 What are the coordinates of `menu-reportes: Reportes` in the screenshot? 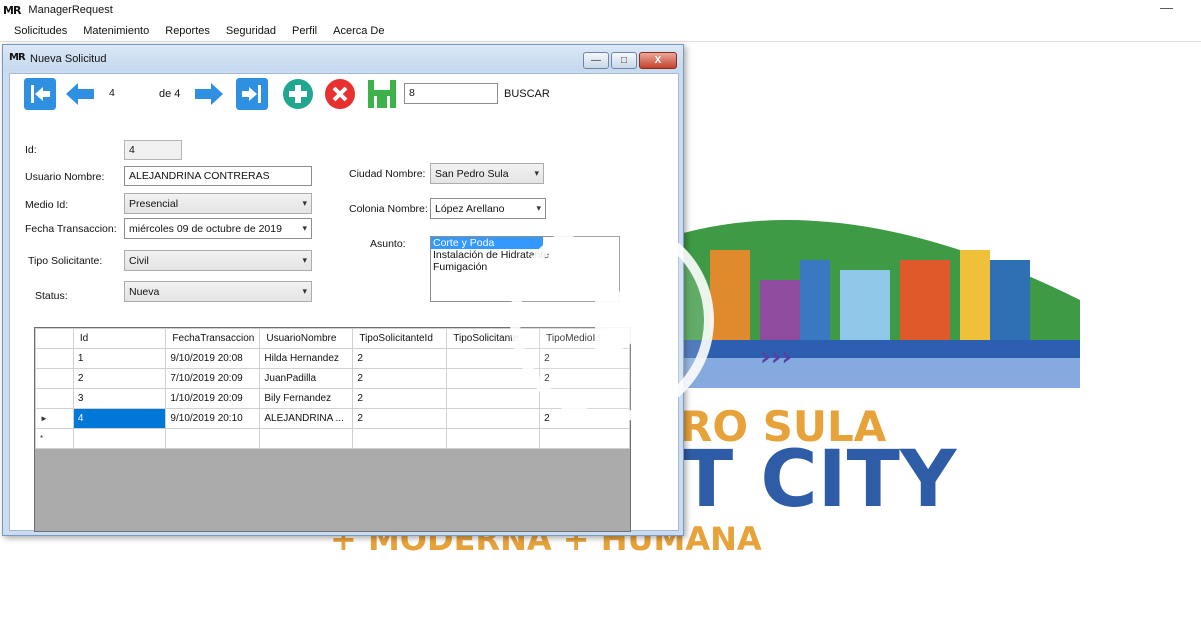 It's located at (187, 31).